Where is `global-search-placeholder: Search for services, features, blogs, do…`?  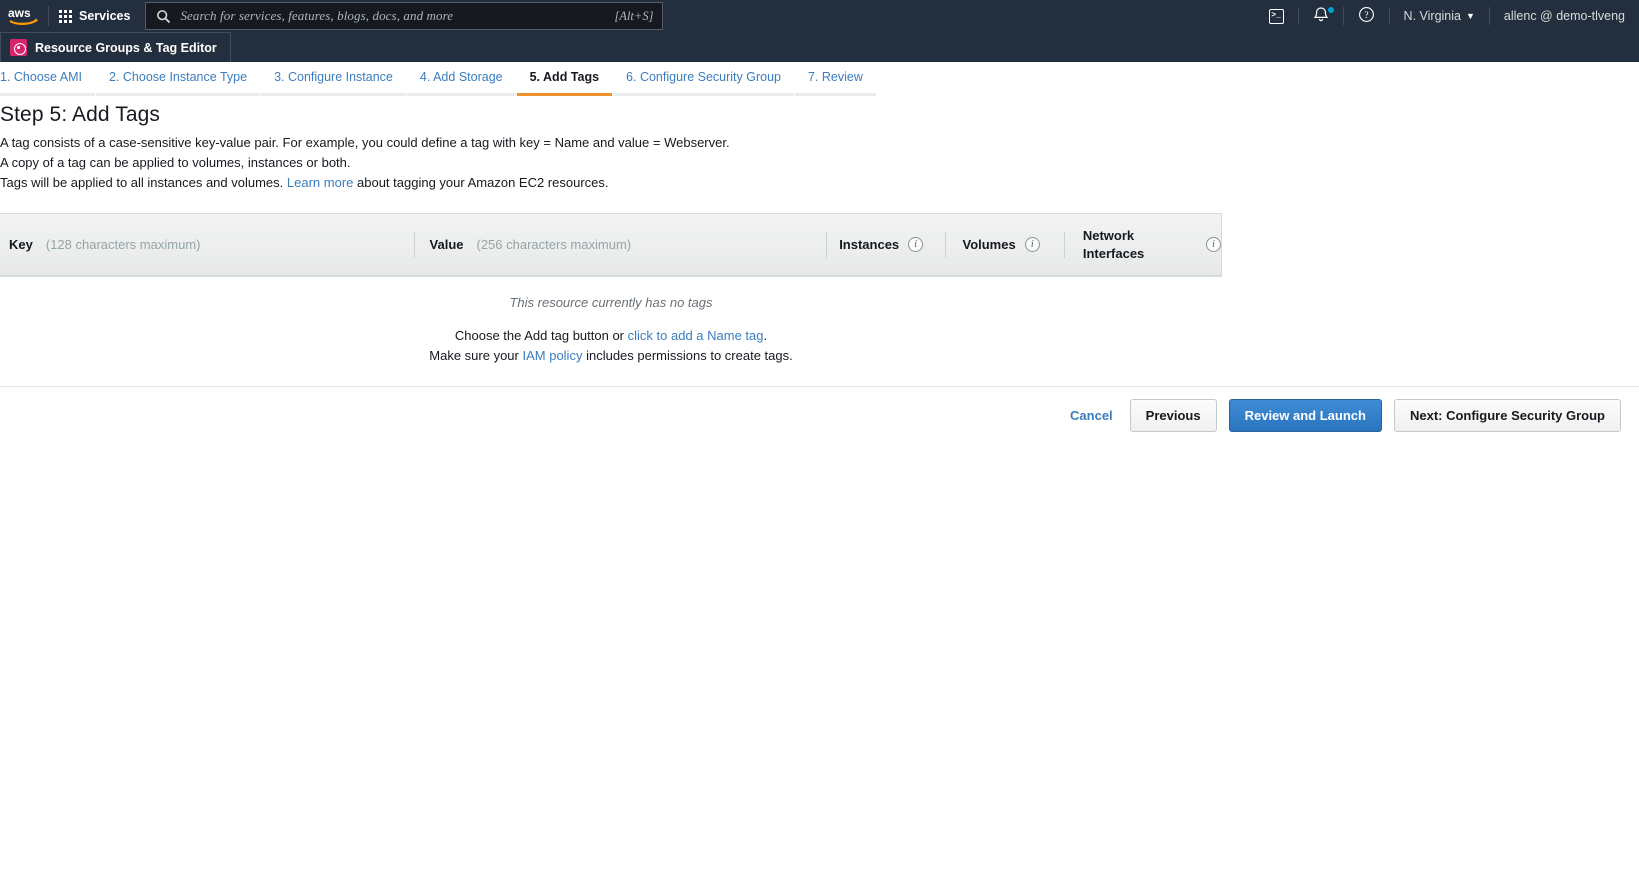
global-search-placeholder: Search for services, features, blogs, do… is located at coordinates (317, 15).